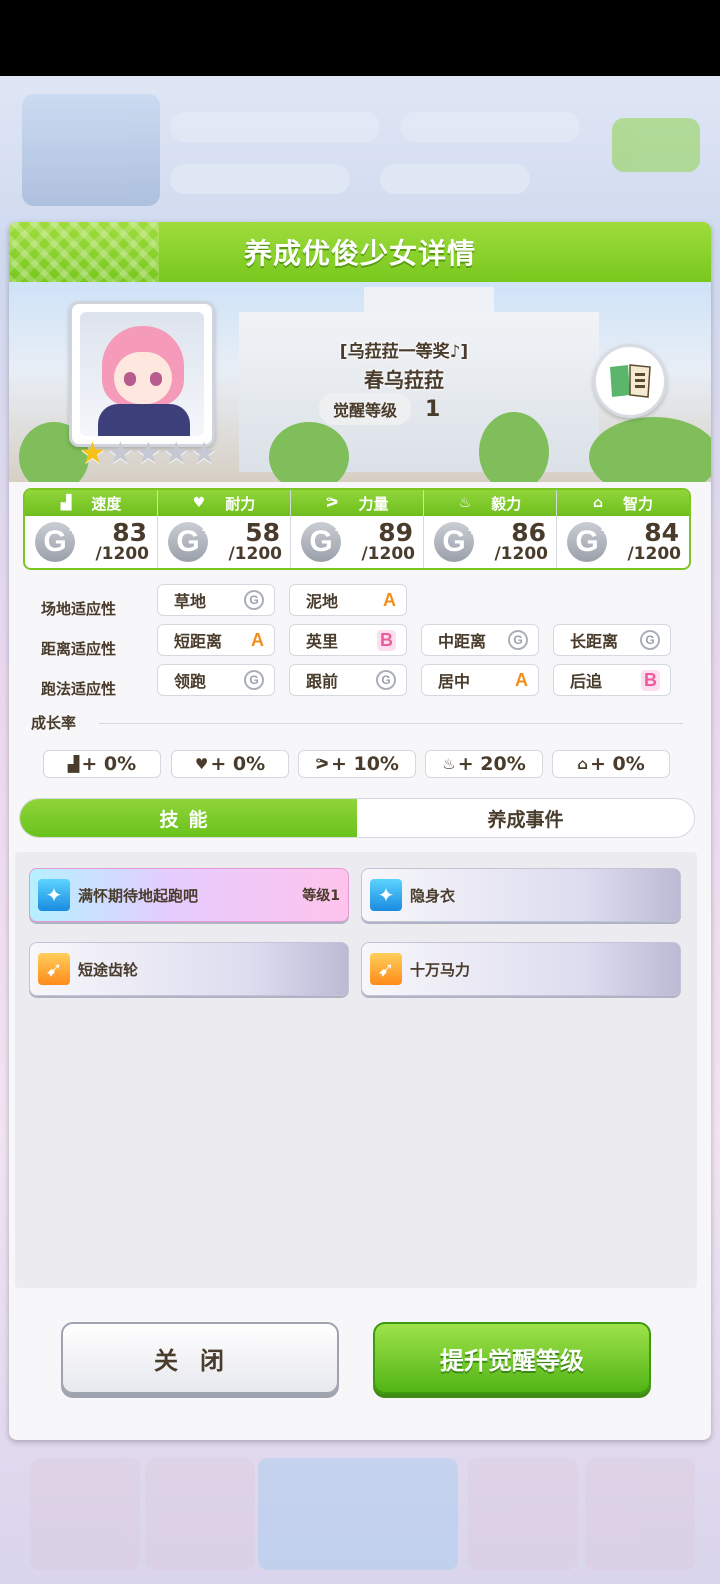  I want to click on aptitude-distance-chip: 短距离 A, so click(216, 640).